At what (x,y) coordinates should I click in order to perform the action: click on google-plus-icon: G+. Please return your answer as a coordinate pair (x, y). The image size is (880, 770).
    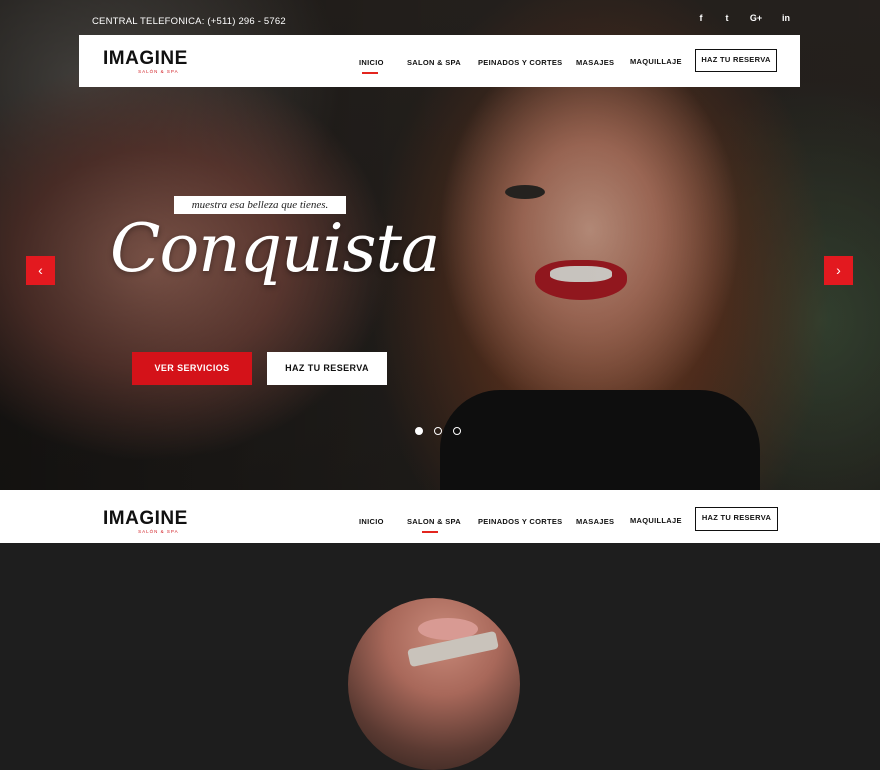
    Looking at the image, I should click on (756, 18).